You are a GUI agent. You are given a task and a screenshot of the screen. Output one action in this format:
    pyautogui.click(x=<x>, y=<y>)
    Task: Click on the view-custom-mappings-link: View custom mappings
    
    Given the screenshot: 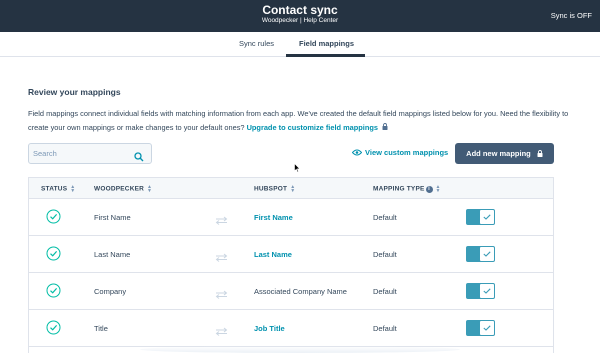 What is the action you would take?
    pyautogui.click(x=400, y=153)
    